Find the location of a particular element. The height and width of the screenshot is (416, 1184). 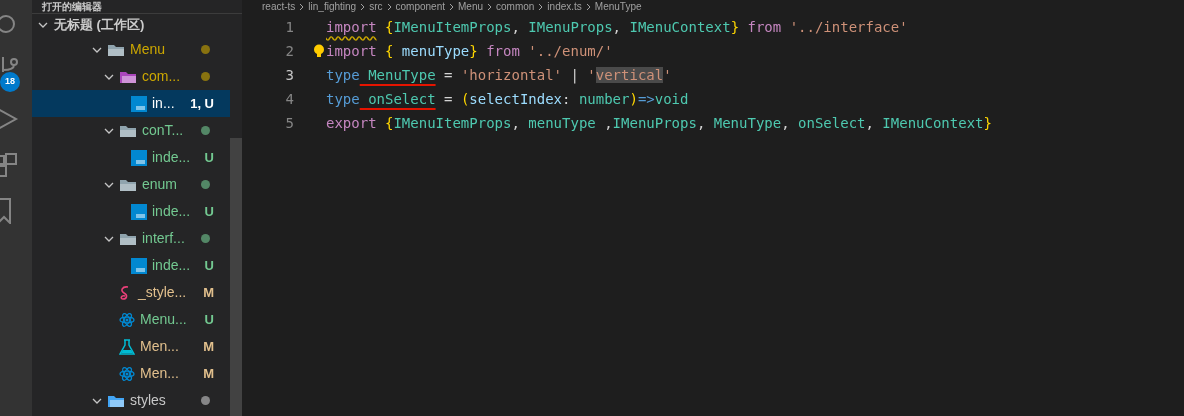

tree-item: styles is located at coordinates (131, 400).